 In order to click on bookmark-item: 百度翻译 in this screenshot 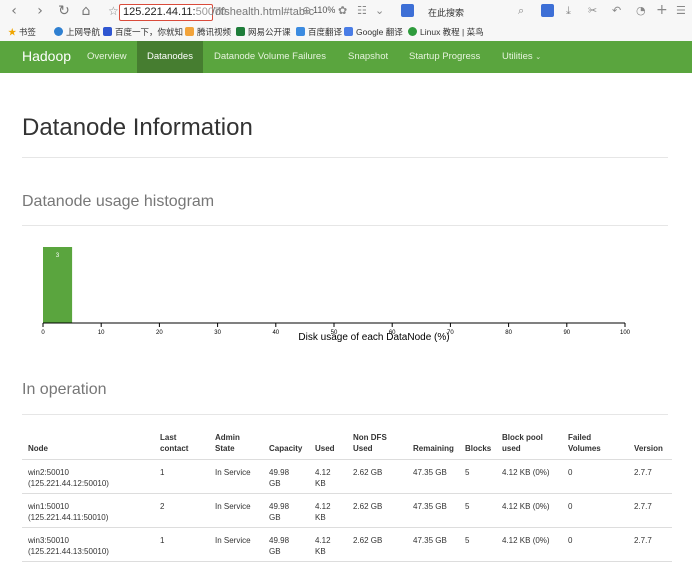, I will do `click(319, 32)`.